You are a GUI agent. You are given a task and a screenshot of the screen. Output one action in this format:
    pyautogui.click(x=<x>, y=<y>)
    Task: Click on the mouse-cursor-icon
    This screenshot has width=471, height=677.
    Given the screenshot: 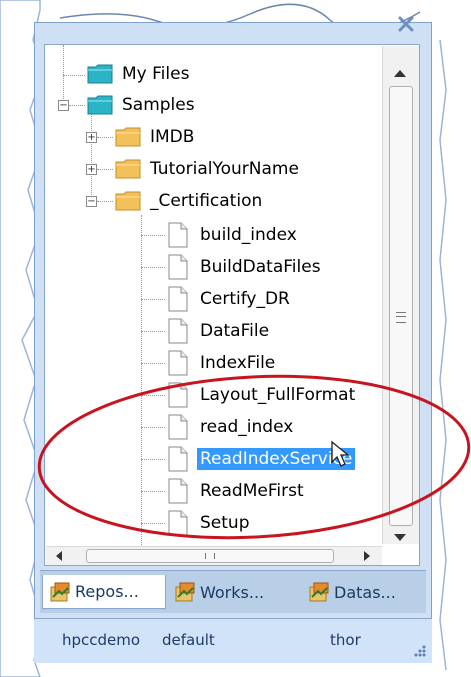 What is the action you would take?
    pyautogui.click(x=340, y=453)
    